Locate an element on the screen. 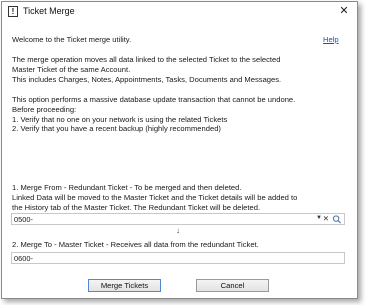 The width and height of the screenshot is (366, 305). chevron-down-icon: ▼ is located at coordinates (319, 218).